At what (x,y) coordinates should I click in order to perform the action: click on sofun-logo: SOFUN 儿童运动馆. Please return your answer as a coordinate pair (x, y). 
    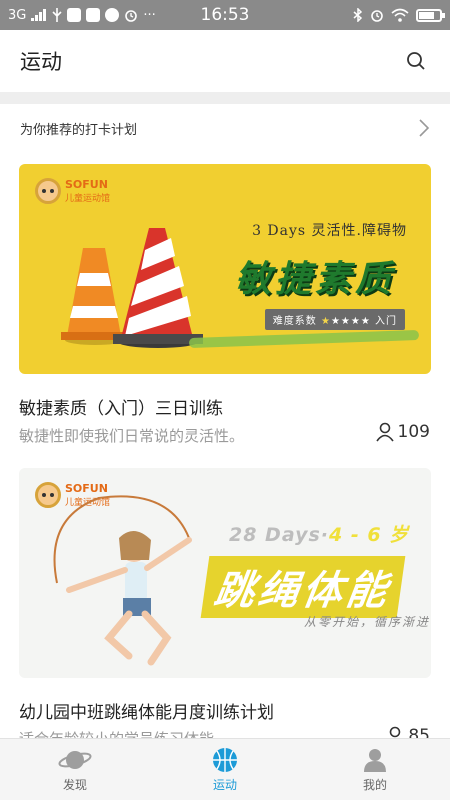
    Looking at the image, I should click on (72, 191).